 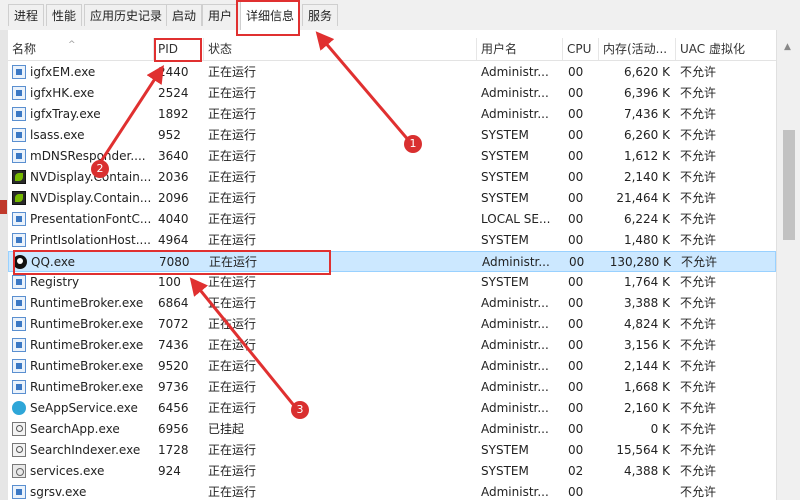 I want to click on annotation-number-3: 3, so click(x=300, y=410).